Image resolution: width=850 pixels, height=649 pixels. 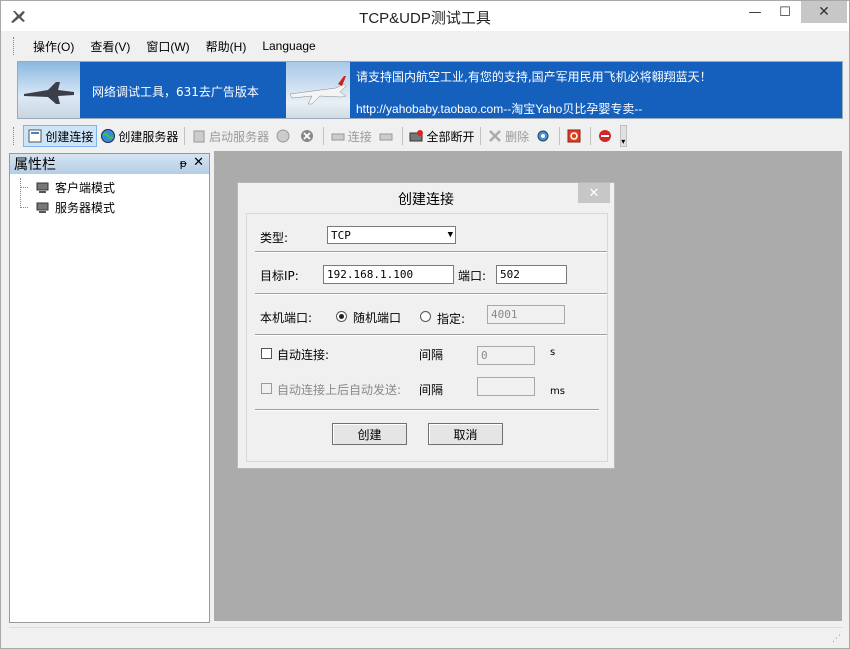 What do you see at coordinates (426, 46) in the screenshot?
I see `menu-bar: 操作(O) 查看(V) 窗口(W) 帮助(H) Language` at bounding box center [426, 46].